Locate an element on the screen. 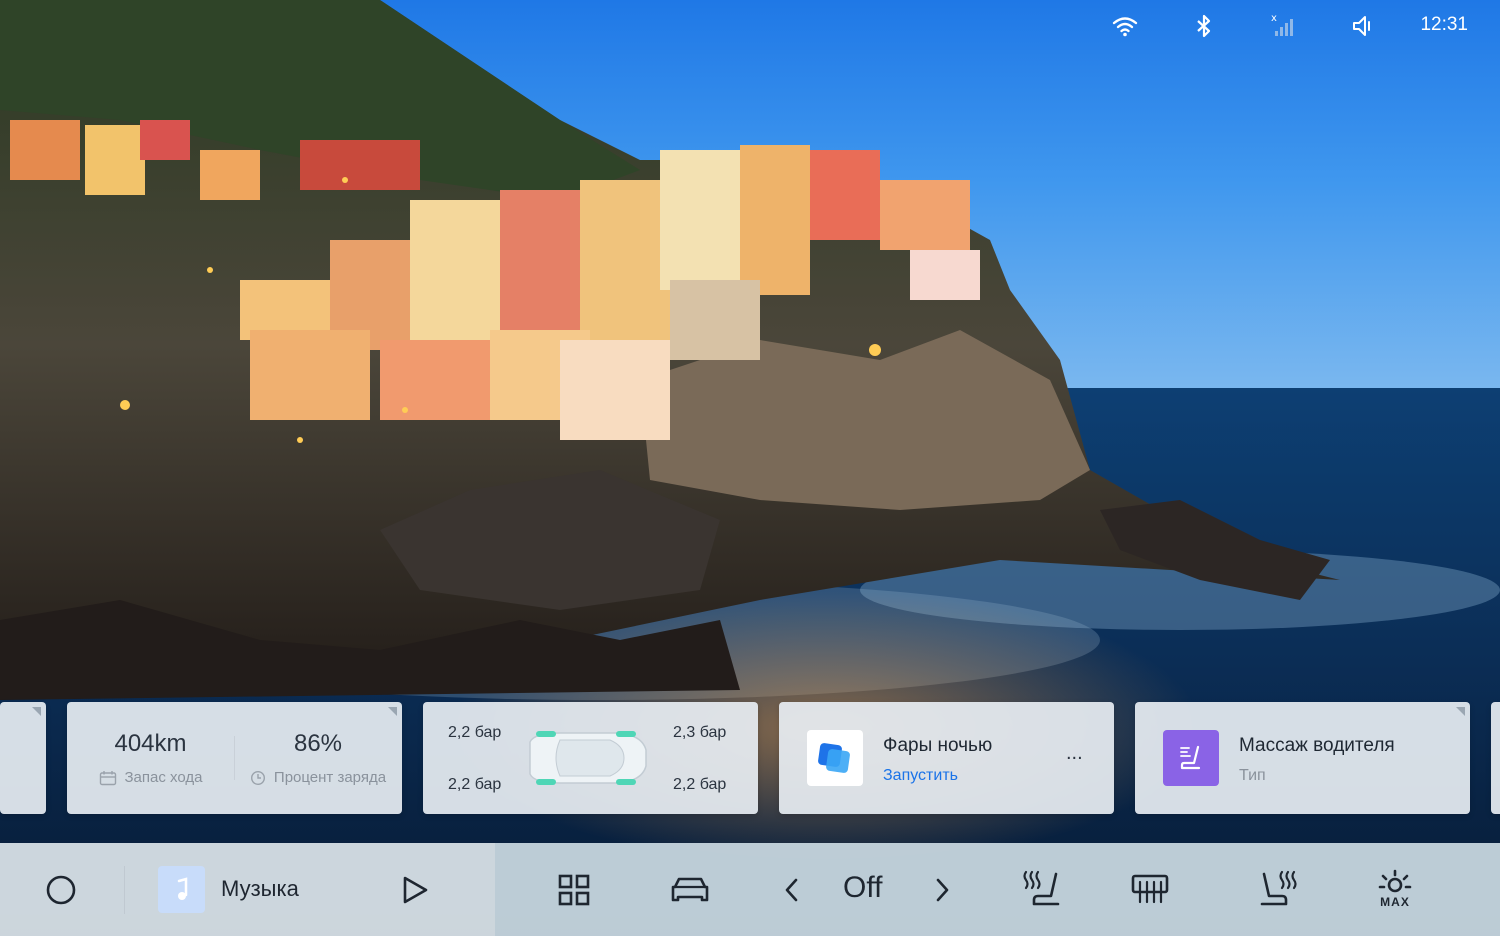 Image resolution: width=1500 pixels, height=936 pixels. clock: 12:31 is located at coordinates (1444, 24).